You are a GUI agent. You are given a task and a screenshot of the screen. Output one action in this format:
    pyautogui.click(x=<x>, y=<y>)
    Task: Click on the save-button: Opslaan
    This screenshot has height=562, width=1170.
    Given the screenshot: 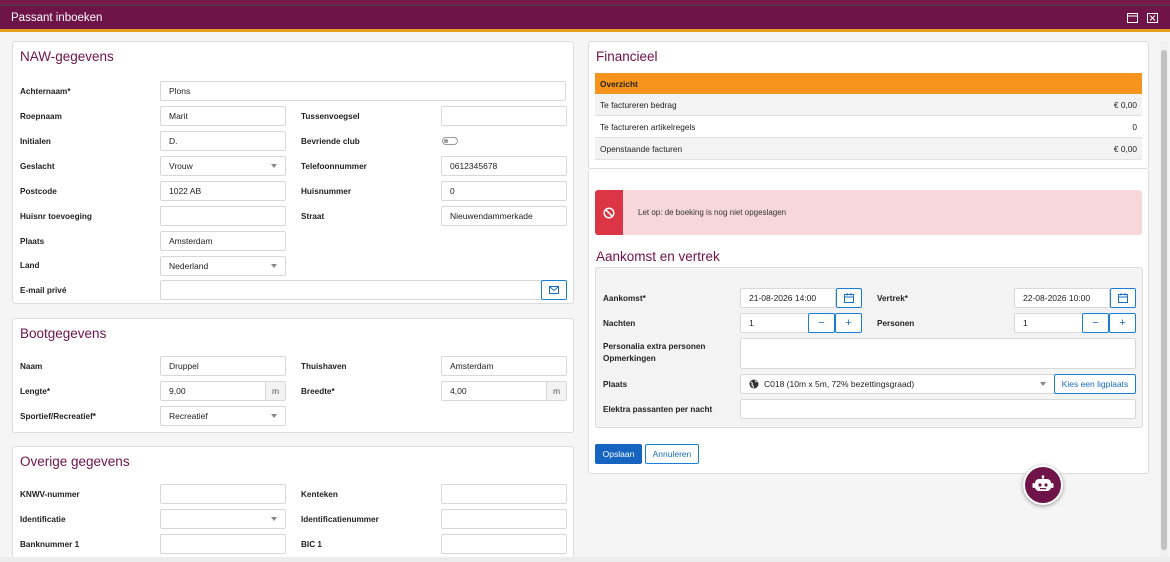 What is the action you would take?
    pyautogui.click(x=618, y=454)
    